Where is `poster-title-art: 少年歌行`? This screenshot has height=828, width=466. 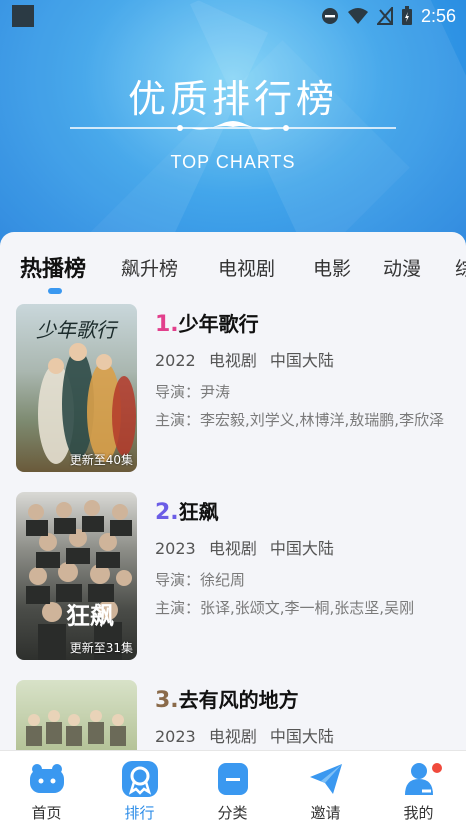
poster-title-art: 少年歌行 is located at coordinates (76, 330).